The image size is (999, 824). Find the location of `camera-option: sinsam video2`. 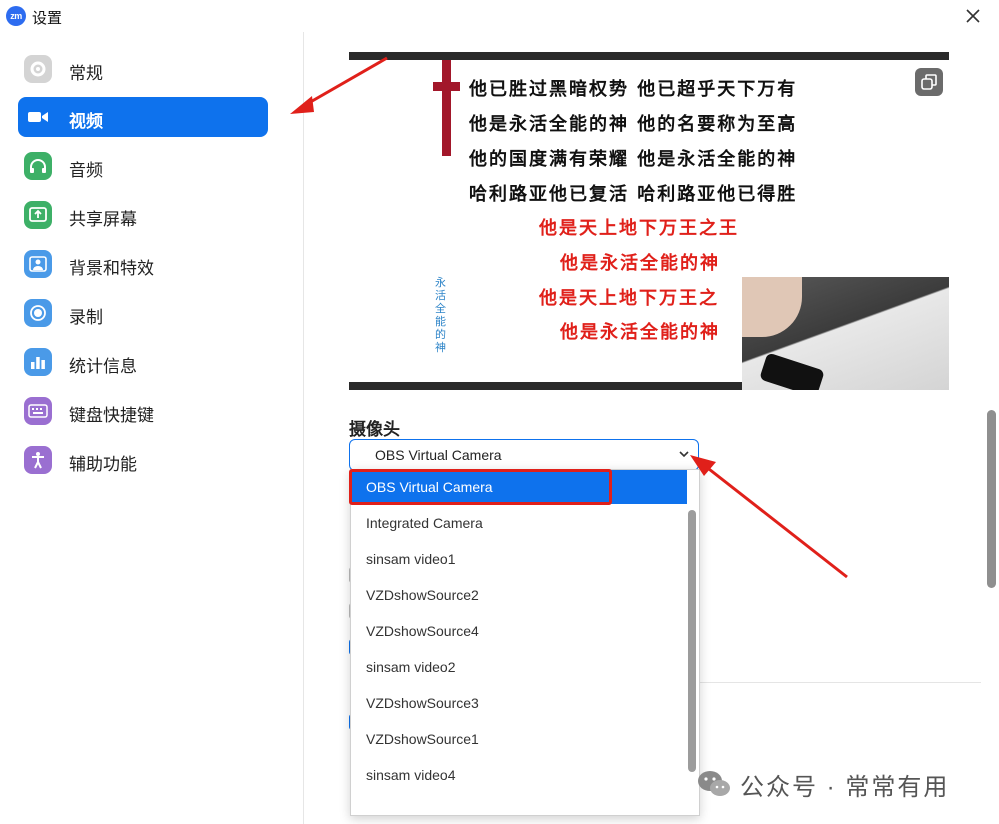

camera-option: sinsam video2 is located at coordinates (519, 667).